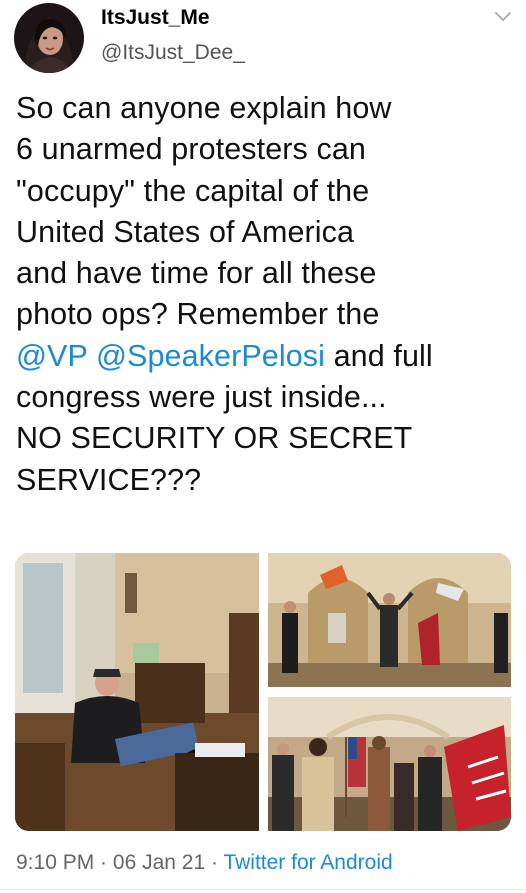 The image size is (526, 893). I want to click on tweet-photo-crowd, so click(389, 764).